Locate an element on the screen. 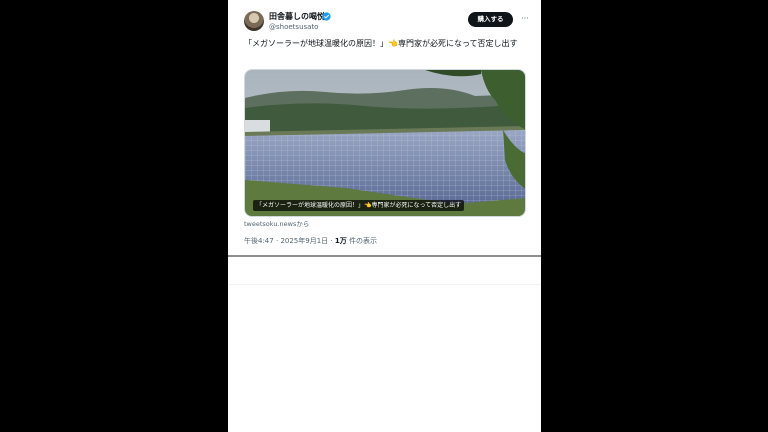 Image resolution: width=768 pixels, height=432 pixels. views-label: 件の表示 is located at coordinates (362, 241).